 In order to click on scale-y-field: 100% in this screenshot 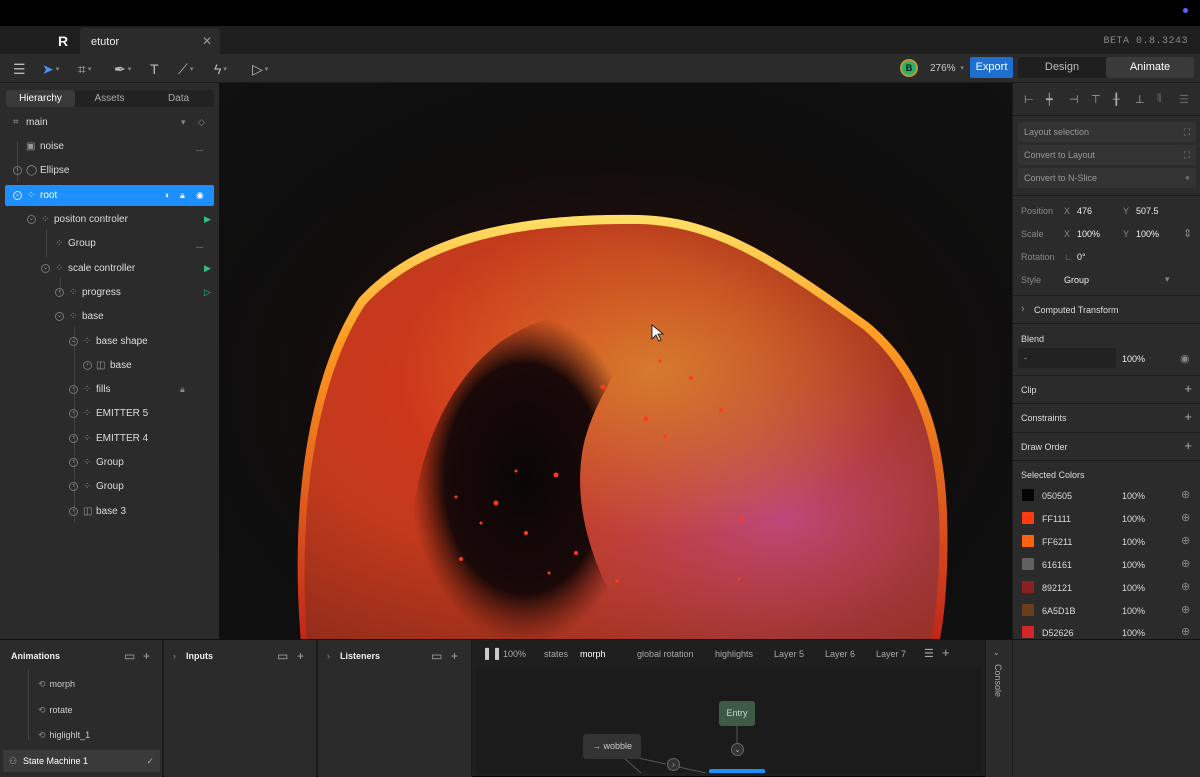, I will do `click(1147, 234)`.